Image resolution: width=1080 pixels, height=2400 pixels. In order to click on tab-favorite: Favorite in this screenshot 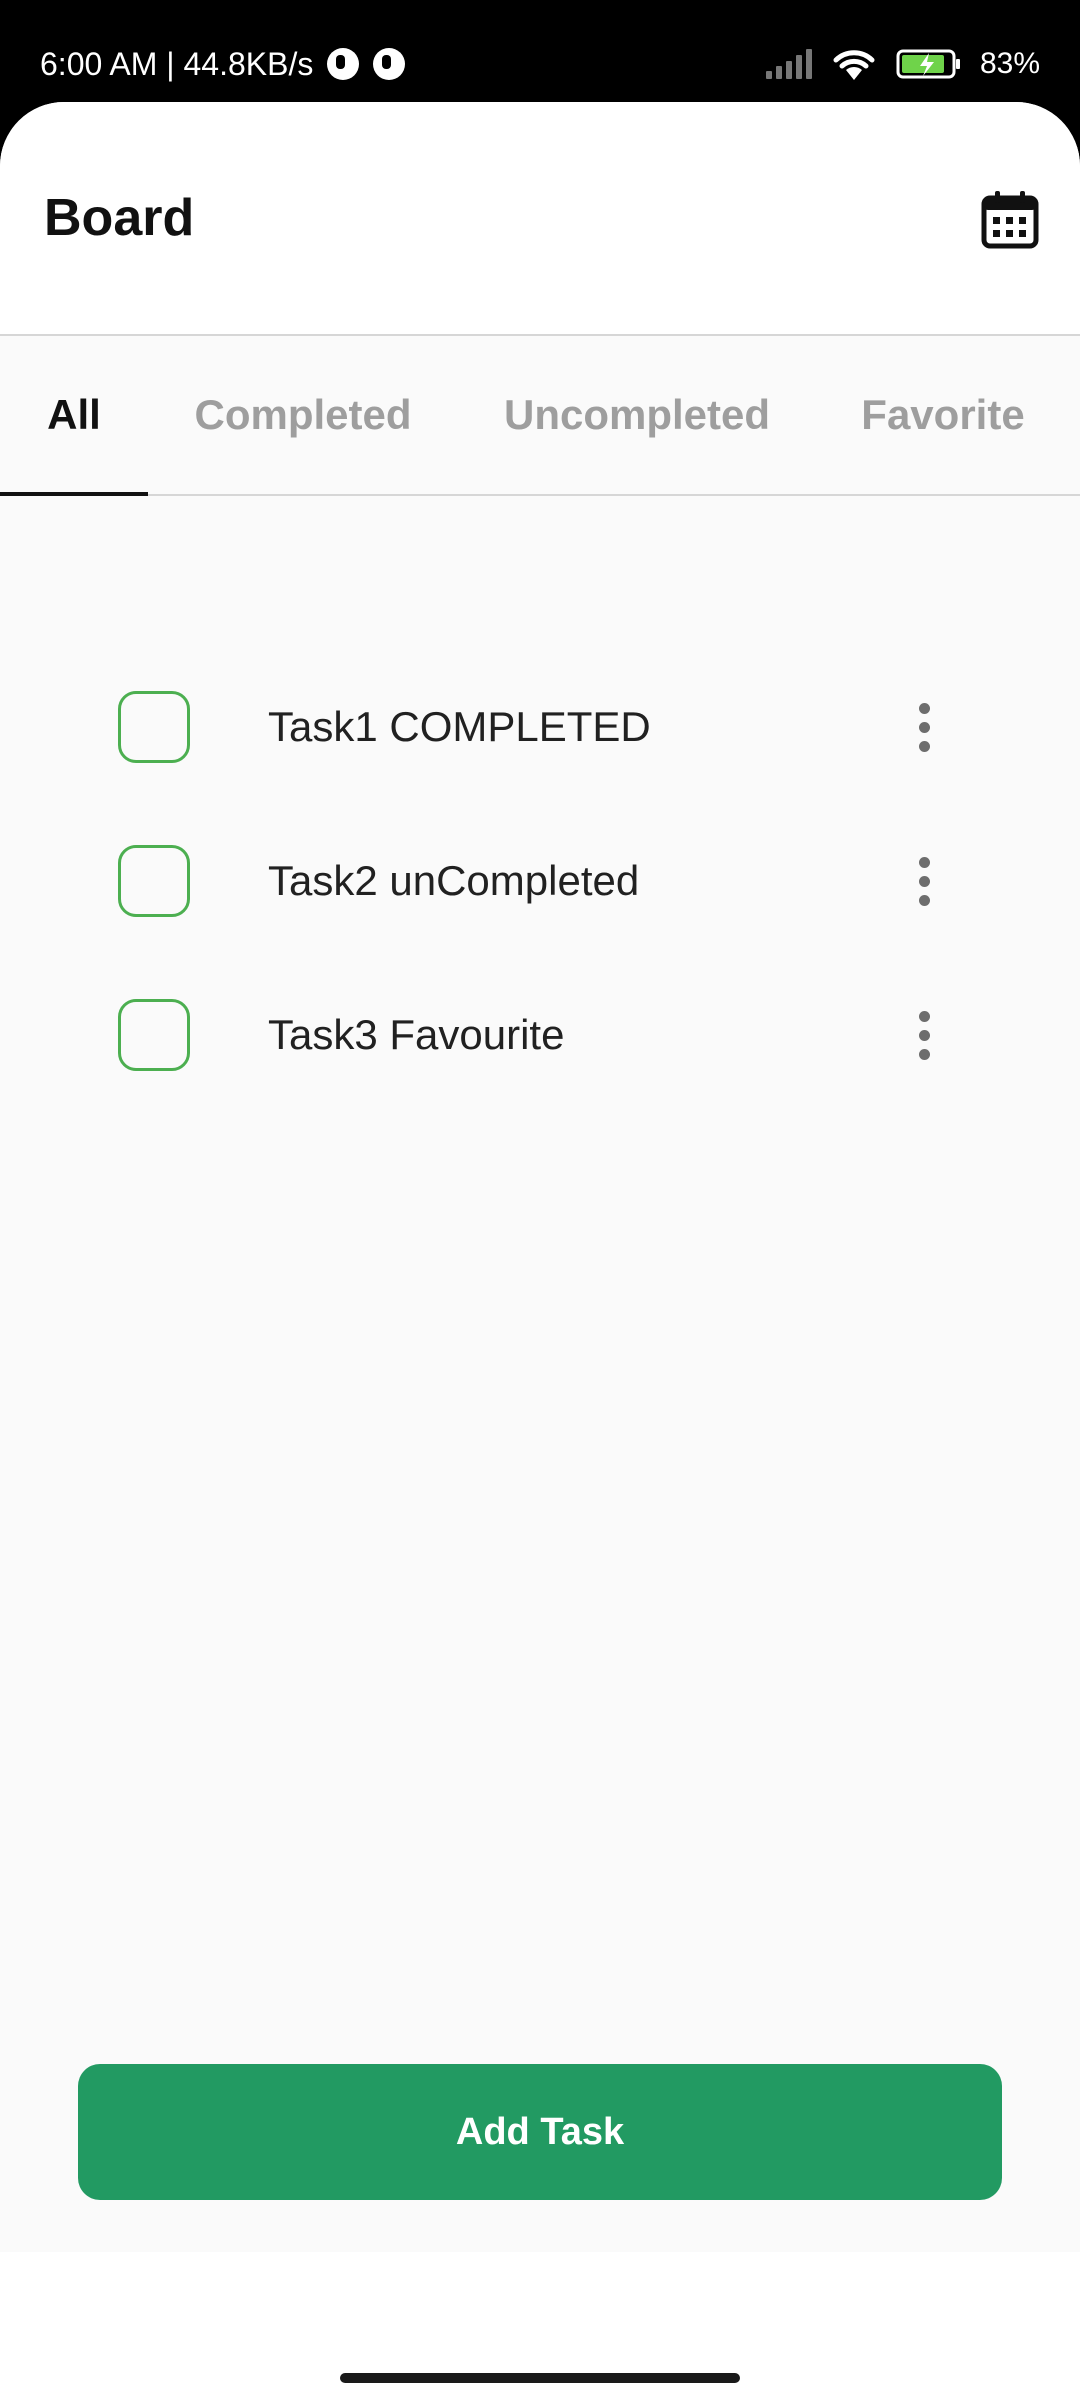, I will do `click(943, 415)`.